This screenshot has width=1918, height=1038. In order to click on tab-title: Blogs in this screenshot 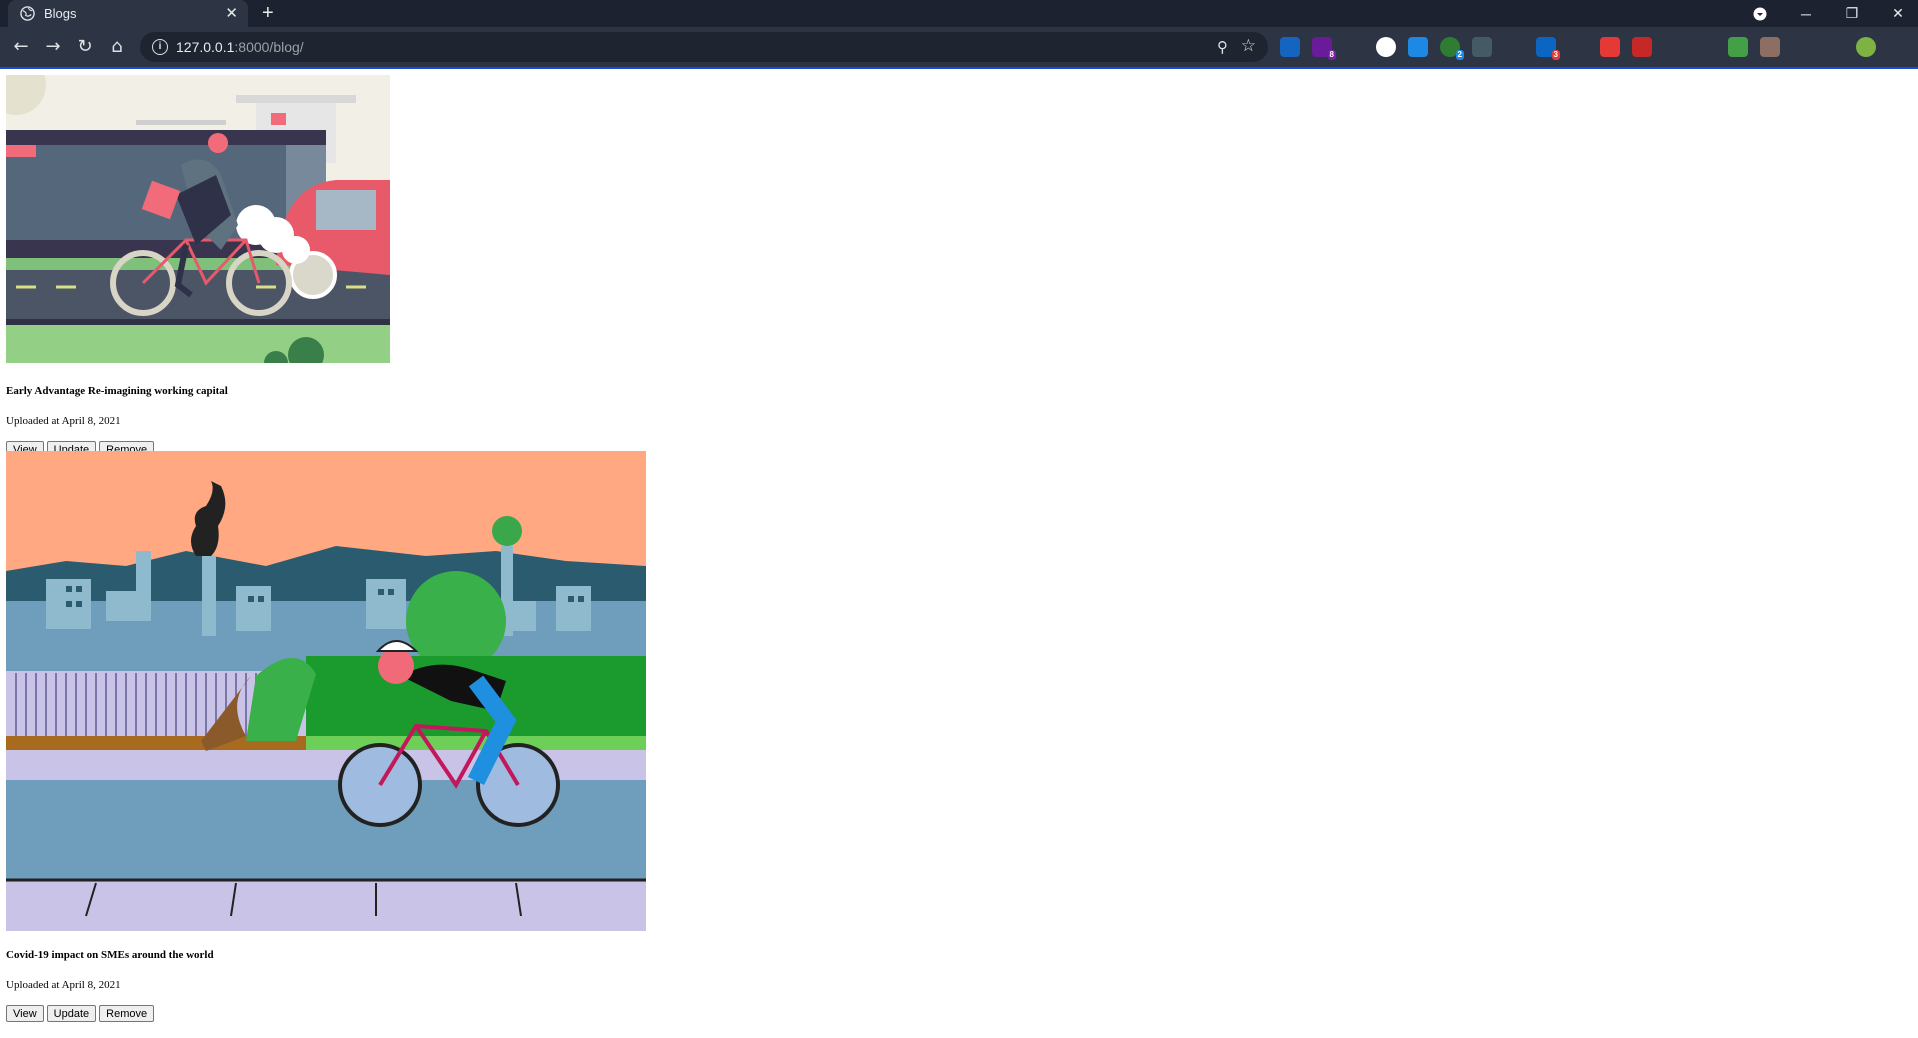, I will do `click(60, 13)`.